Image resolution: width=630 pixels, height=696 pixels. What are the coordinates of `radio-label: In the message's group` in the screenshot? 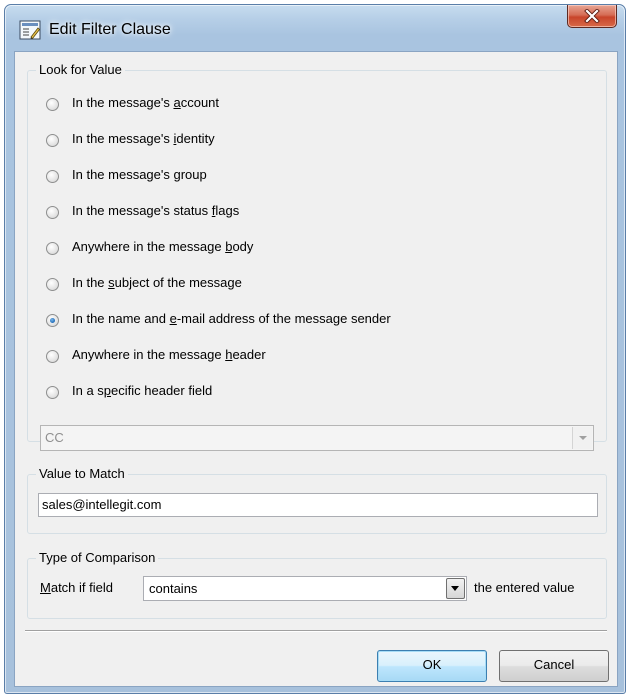 It's located at (139, 174).